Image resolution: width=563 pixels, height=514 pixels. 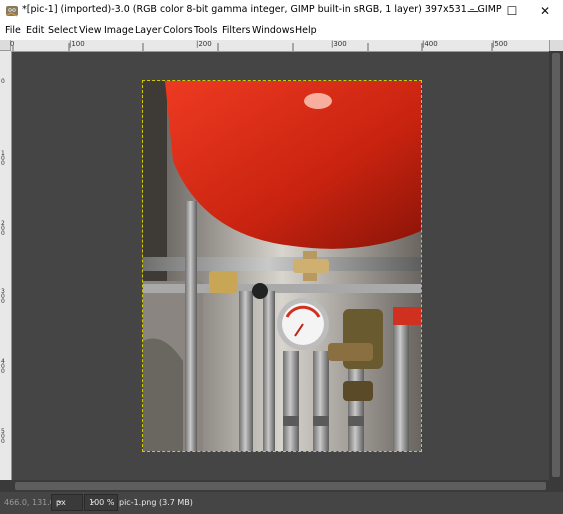 What do you see at coordinates (156, 502) in the screenshot?
I see `file-info: pic-1.png (3.7 MB)` at bounding box center [156, 502].